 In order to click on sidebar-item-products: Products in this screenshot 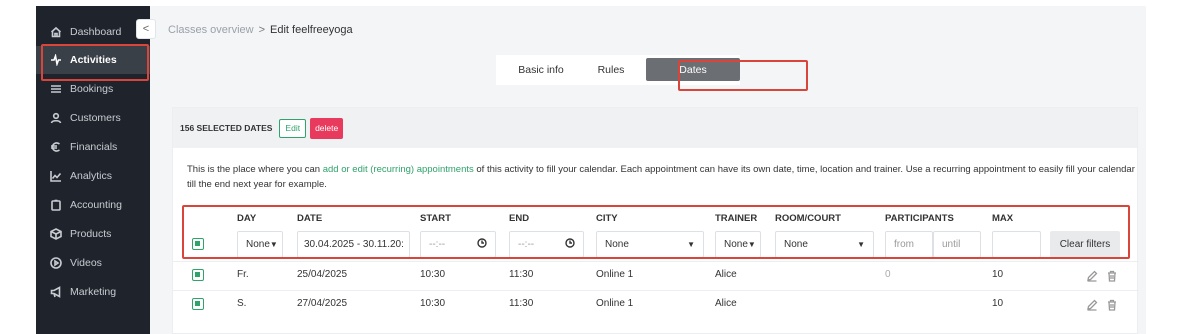, I will do `click(93, 234)`.